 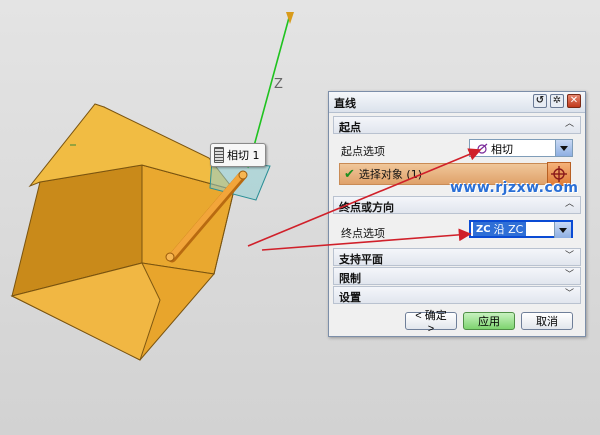 What do you see at coordinates (361, 259) in the screenshot?
I see `section-support-plane-label: 支持平面` at bounding box center [361, 259].